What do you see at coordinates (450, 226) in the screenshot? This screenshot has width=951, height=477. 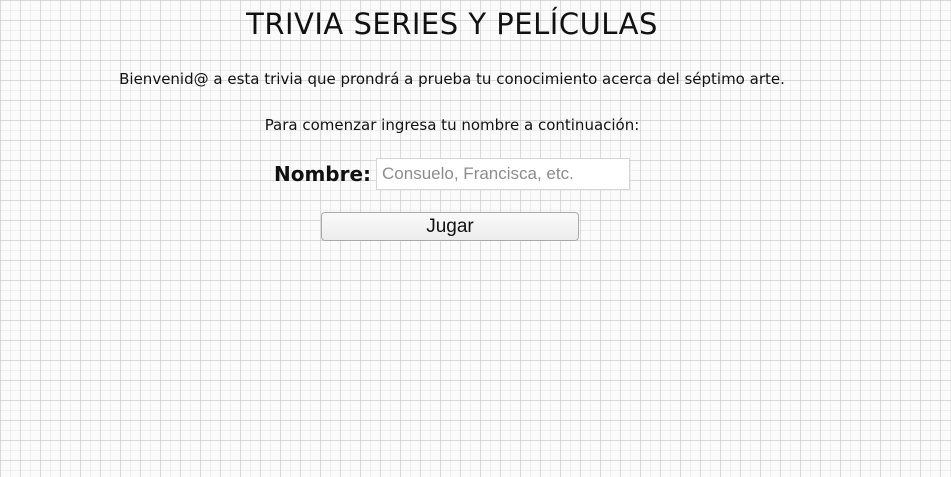 I see `play-button: Jugar` at bounding box center [450, 226].